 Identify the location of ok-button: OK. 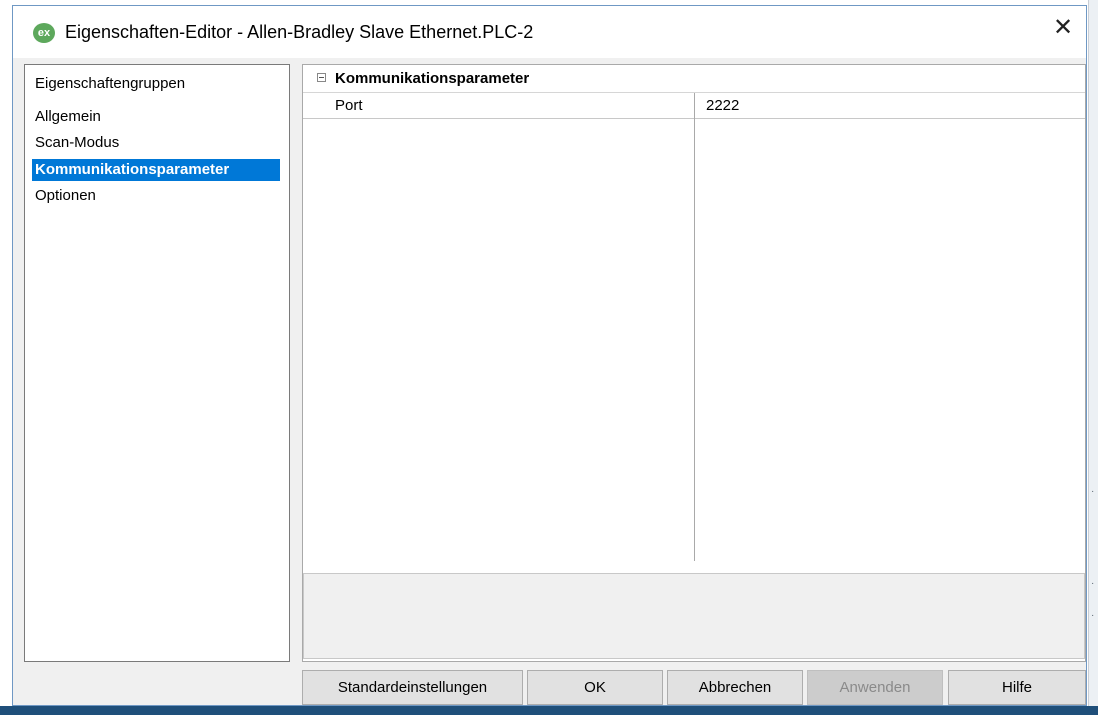
(595, 687).